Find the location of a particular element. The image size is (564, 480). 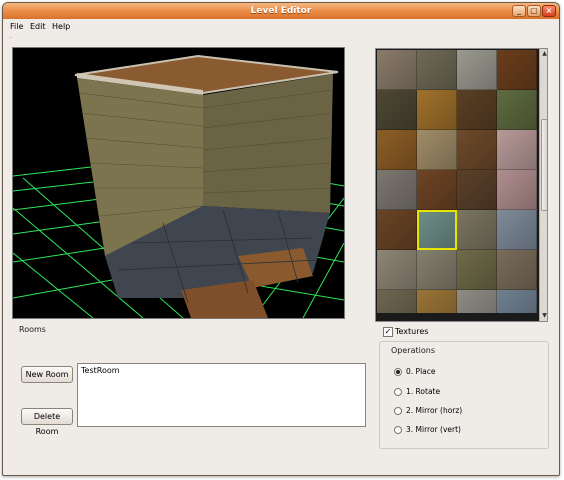

scroll-down-arrow: ▼ is located at coordinates (543, 315).